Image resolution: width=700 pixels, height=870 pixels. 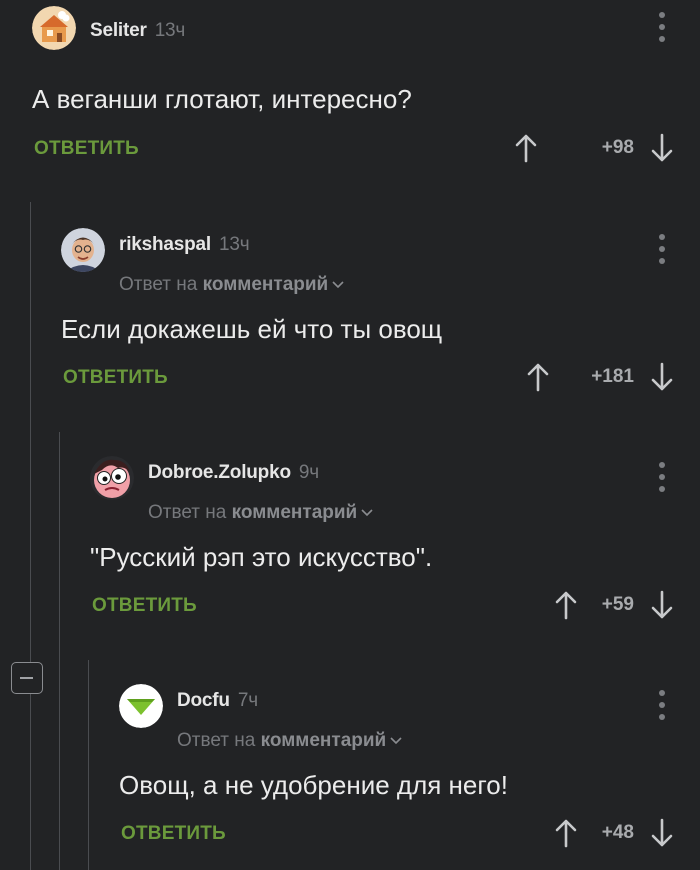 What do you see at coordinates (617, 832) in the screenshot?
I see `score: +48` at bounding box center [617, 832].